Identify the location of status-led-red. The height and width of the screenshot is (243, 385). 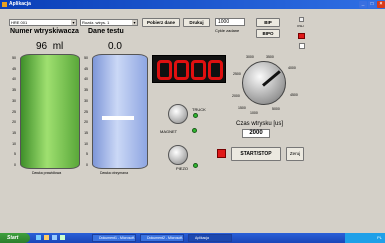
(301, 36).